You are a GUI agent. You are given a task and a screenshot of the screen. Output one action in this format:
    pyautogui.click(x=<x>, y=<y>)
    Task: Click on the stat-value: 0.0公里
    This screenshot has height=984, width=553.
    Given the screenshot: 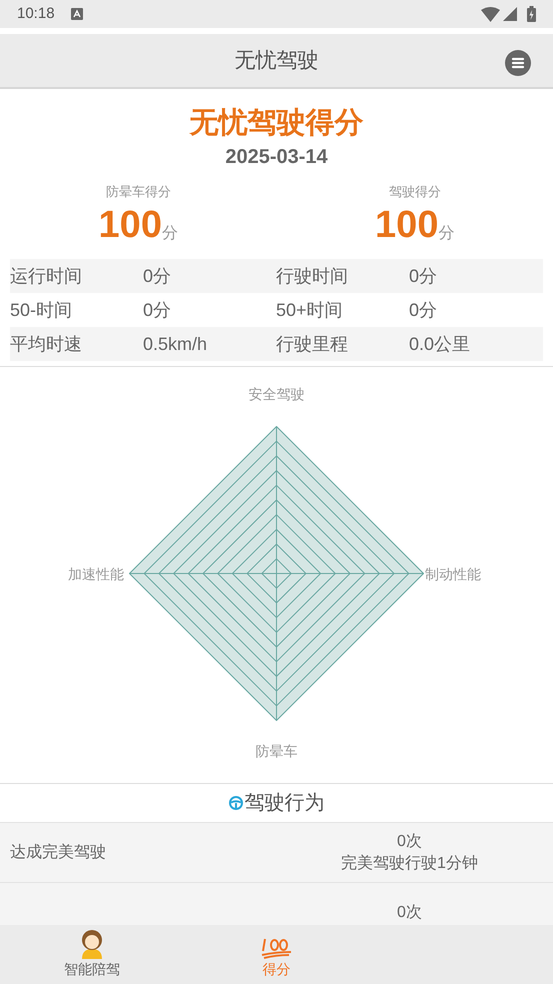 What is the action you would take?
    pyautogui.click(x=440, y=344)
    